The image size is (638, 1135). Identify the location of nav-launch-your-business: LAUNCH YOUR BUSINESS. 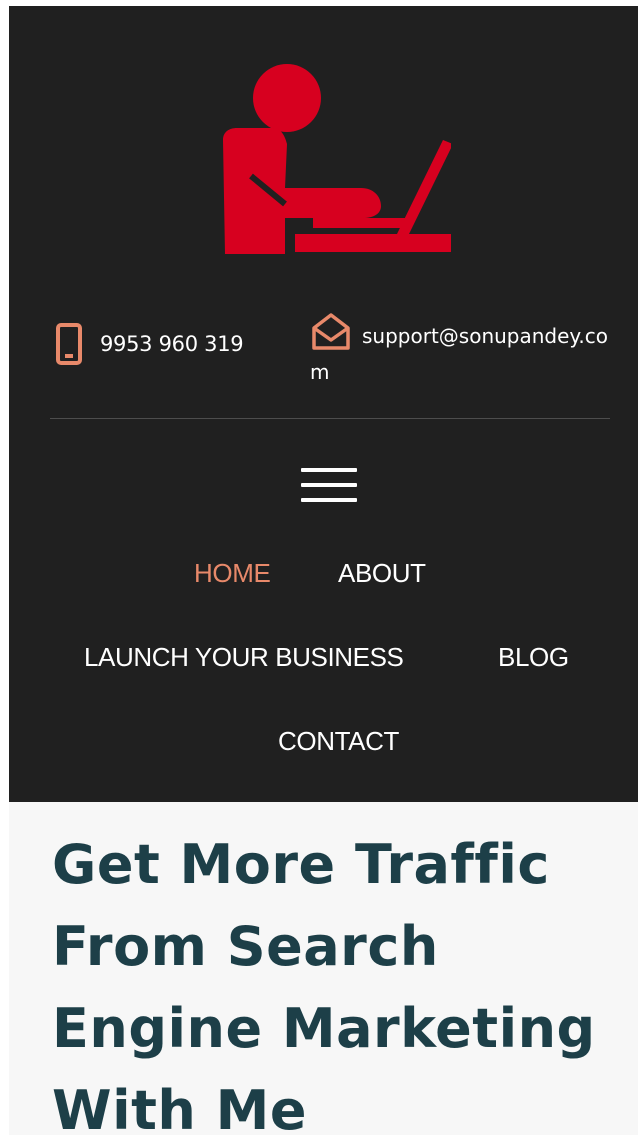
(244, 657).